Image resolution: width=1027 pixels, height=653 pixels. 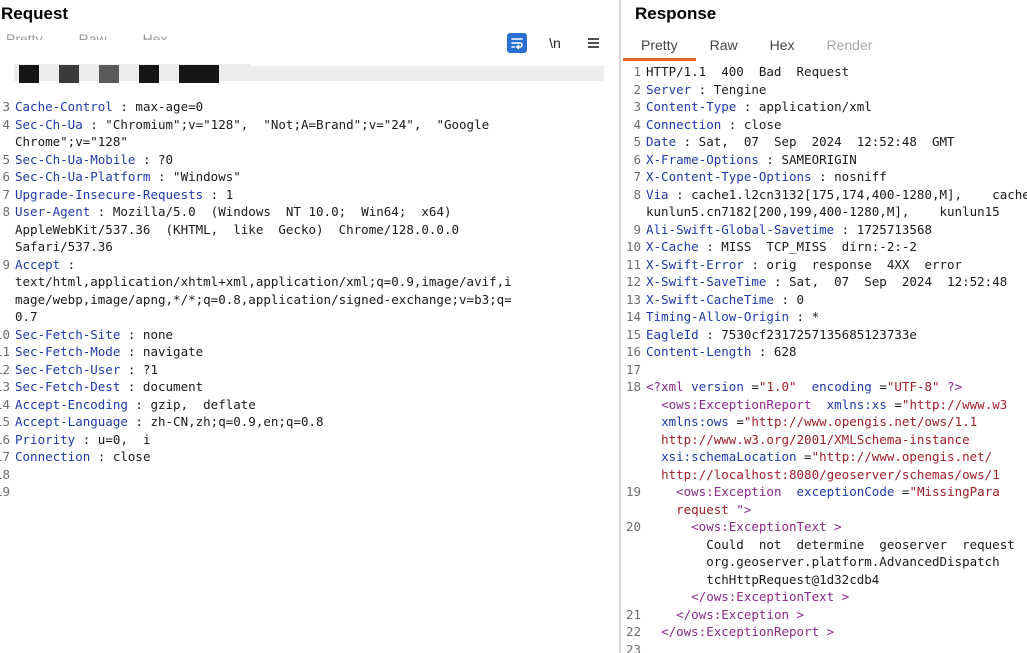 What do you see at coordinates (736, 404) in the screenshot?
I see `xml-tag: <ows:ExceptionReport` at bounding box center [736, 404].